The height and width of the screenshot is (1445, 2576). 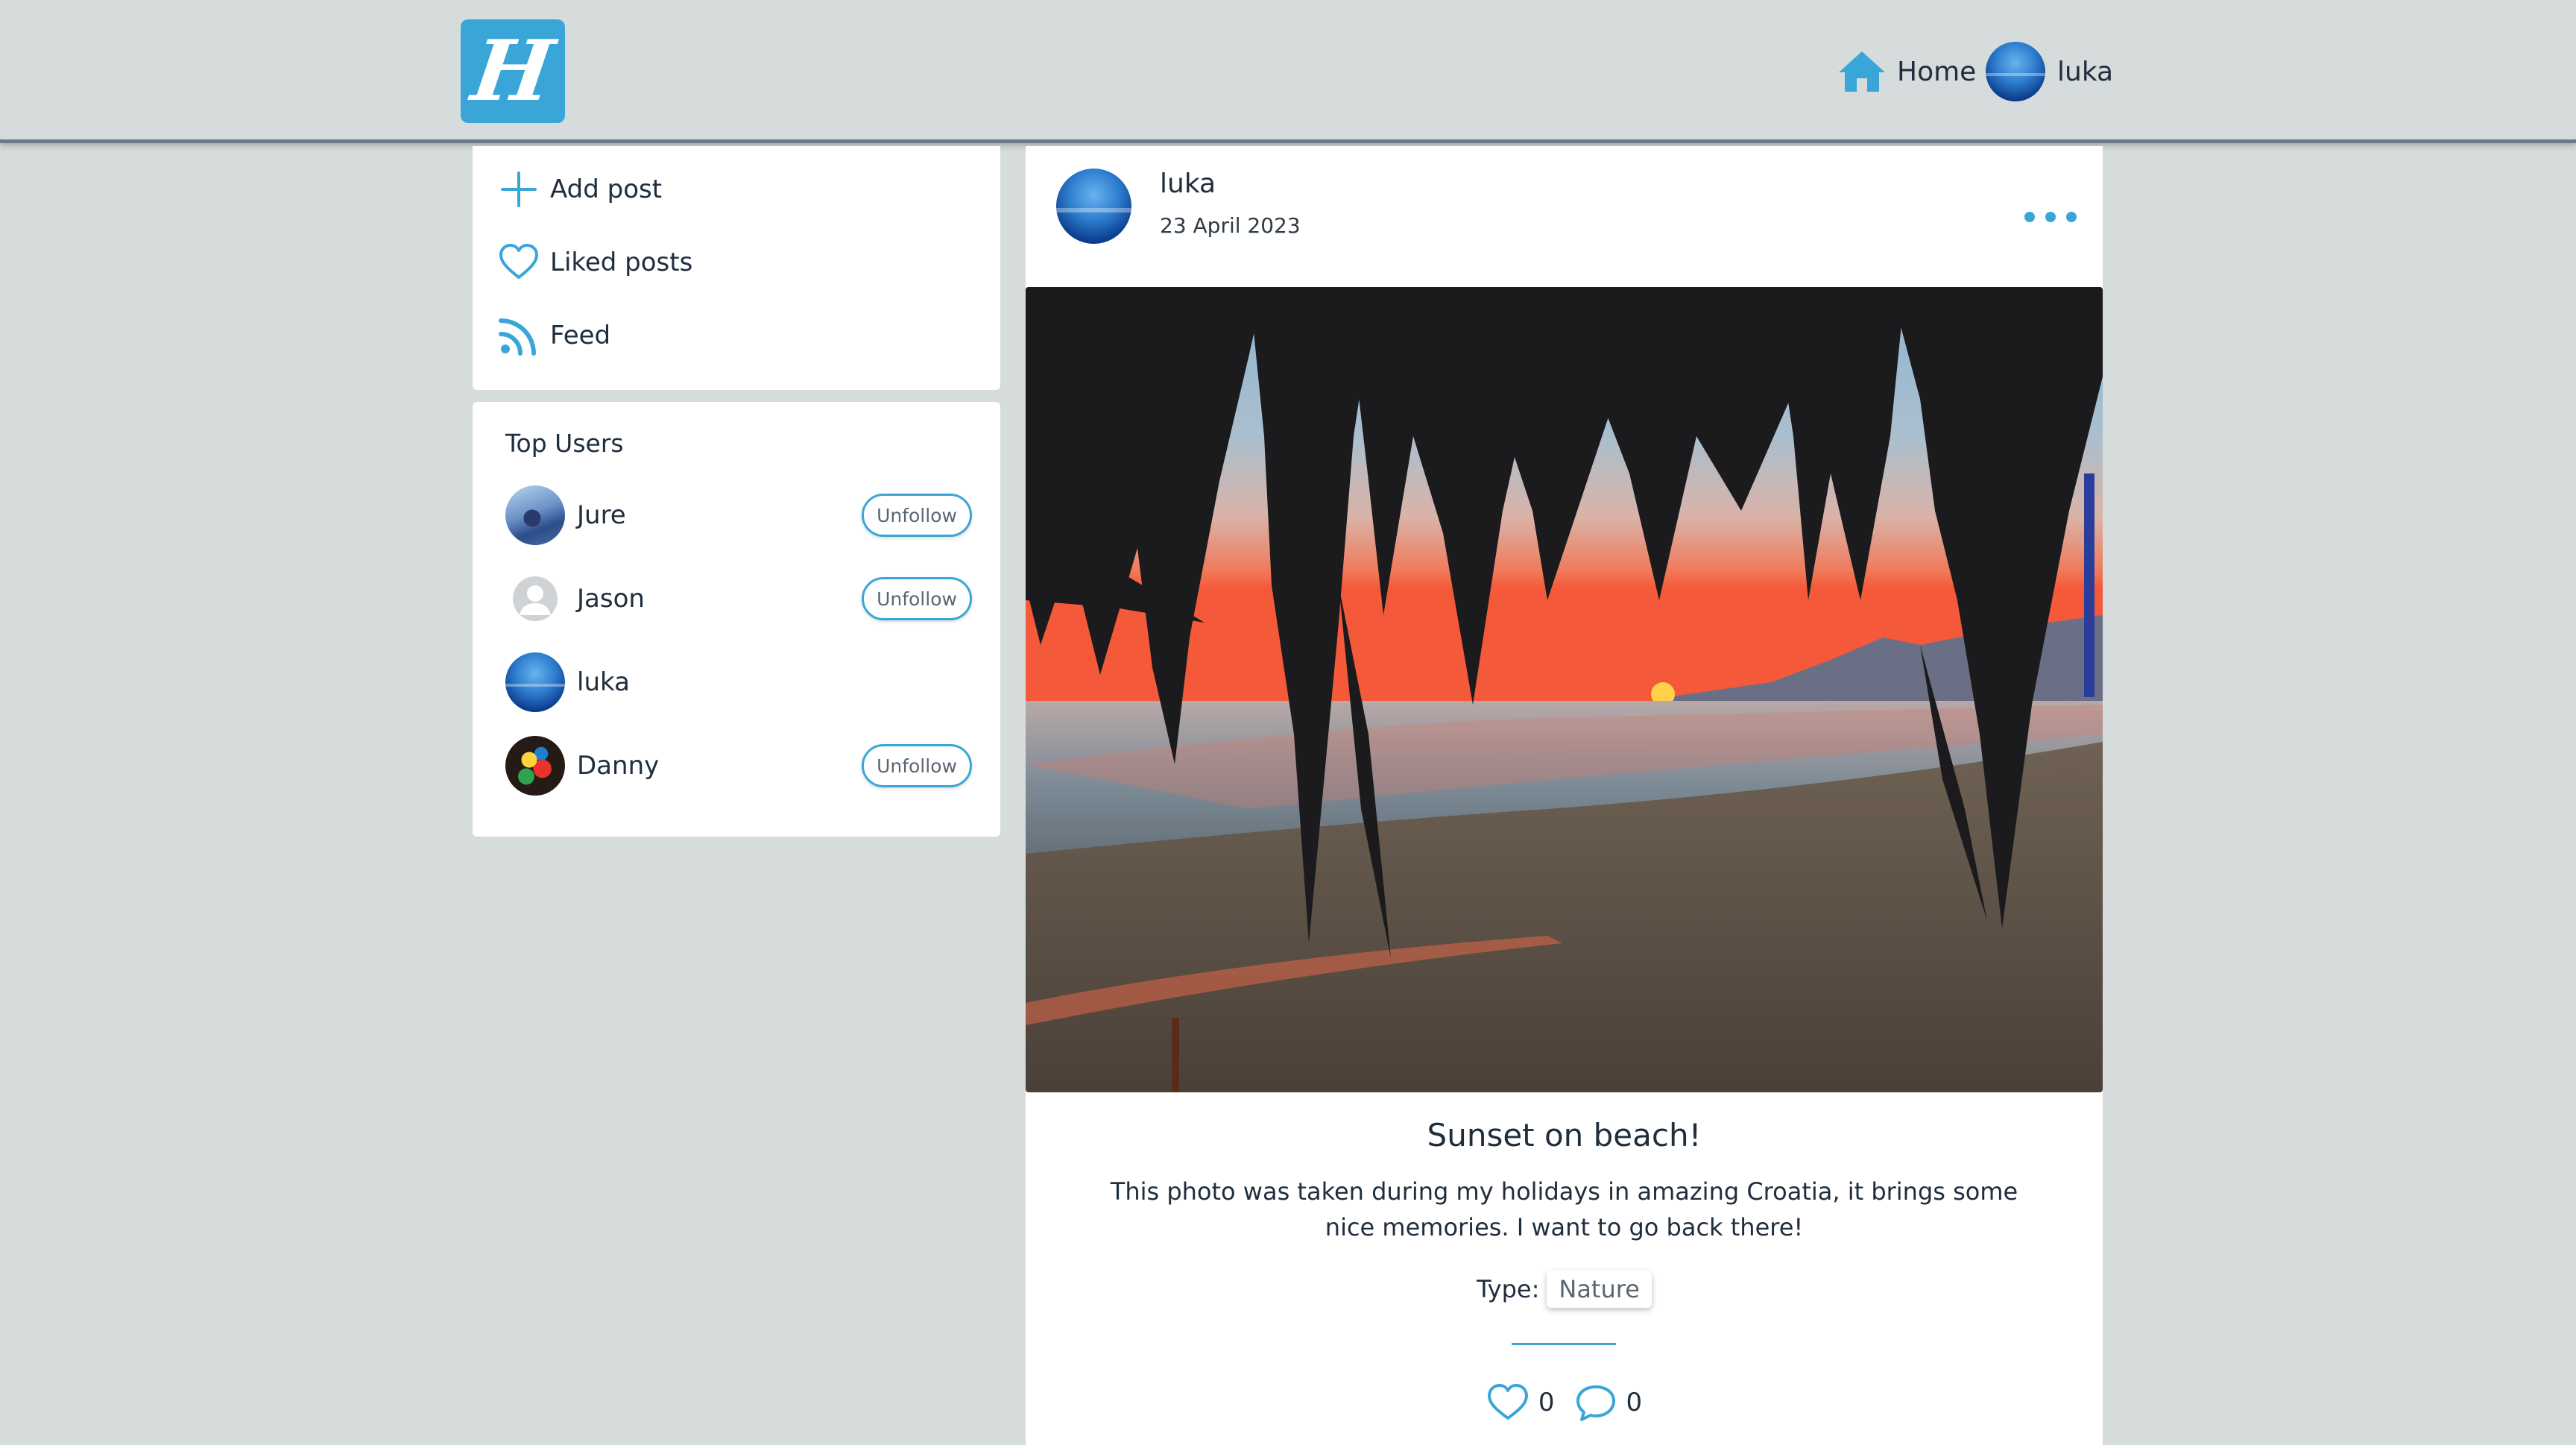 I want to click on comment-icon, so click(x=1595, y=1403).